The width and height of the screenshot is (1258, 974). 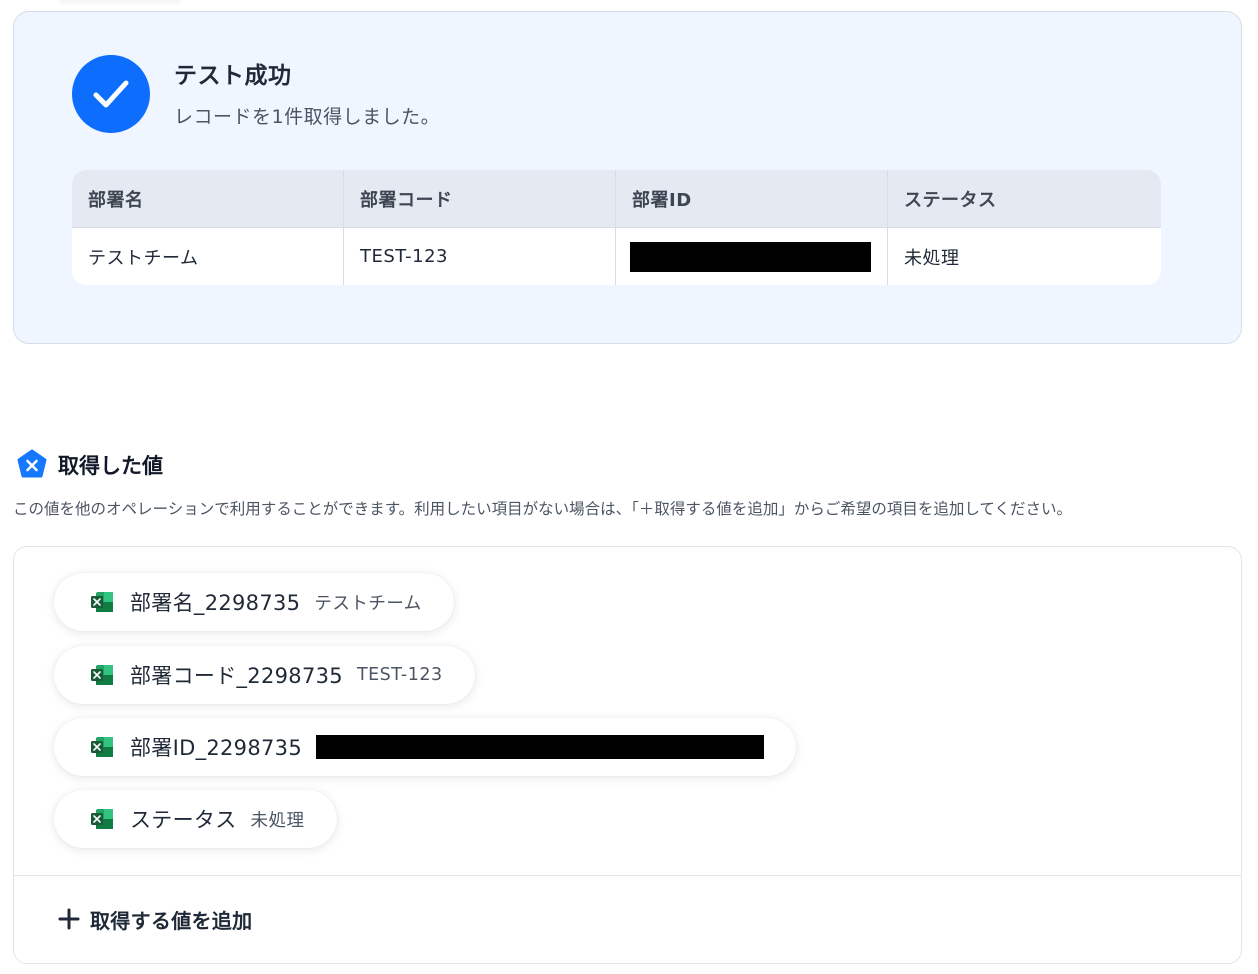 What do you see at coordinates (932, 258) in the screenshot?
I see `cell-status: 未処理` at bounding box center [932, 258].